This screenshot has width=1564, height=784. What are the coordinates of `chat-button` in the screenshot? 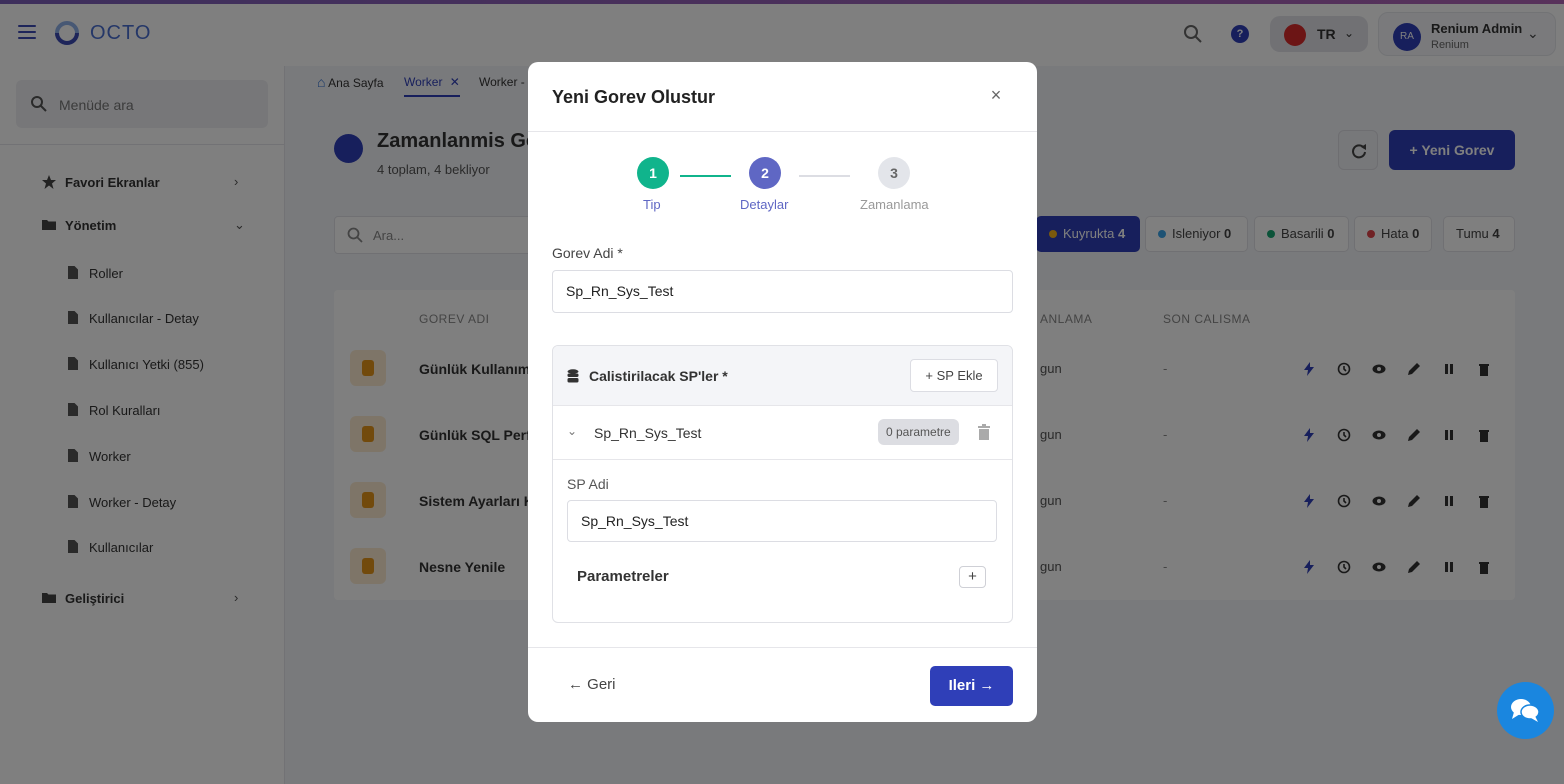 It's located at (1525, 710).